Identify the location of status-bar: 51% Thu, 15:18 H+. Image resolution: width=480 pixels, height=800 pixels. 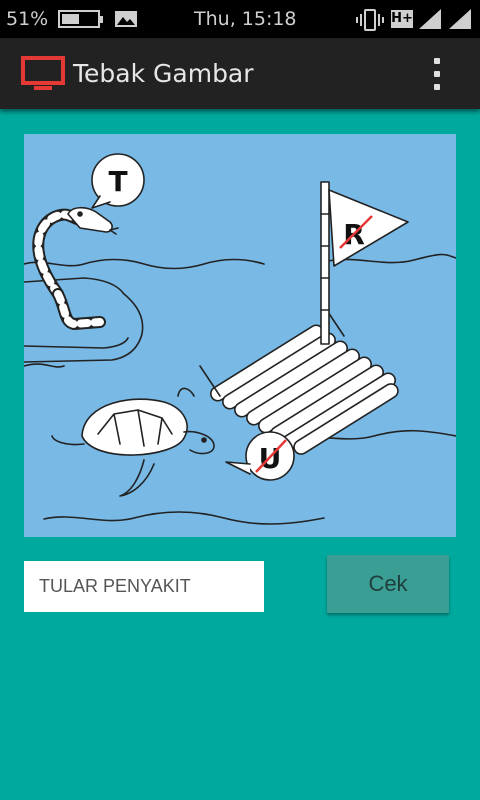
(240, 19).